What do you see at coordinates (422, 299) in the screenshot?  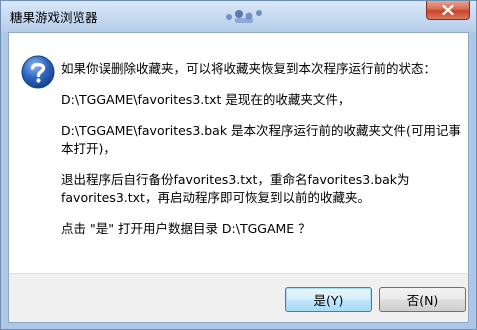 I see `no-button: 否(N)` at bounding box center [422, 299].